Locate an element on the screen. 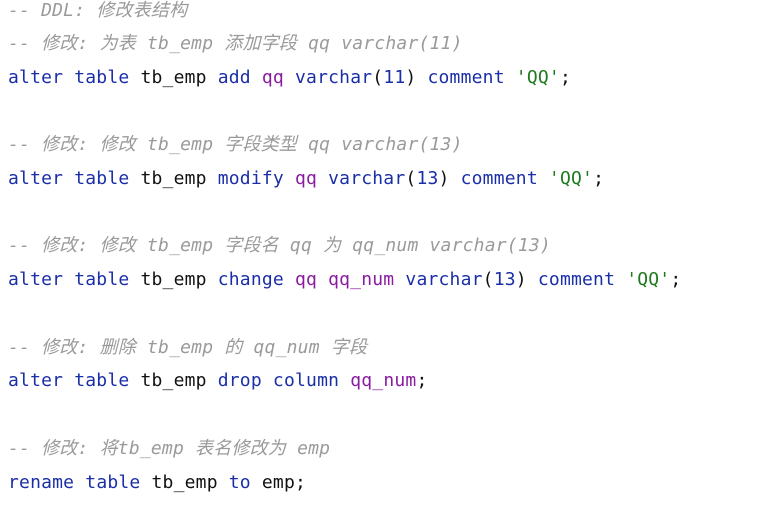 The width and height of the screenshot is (767, 515). code-token-kw: drop is located at coordinates (239, 380).